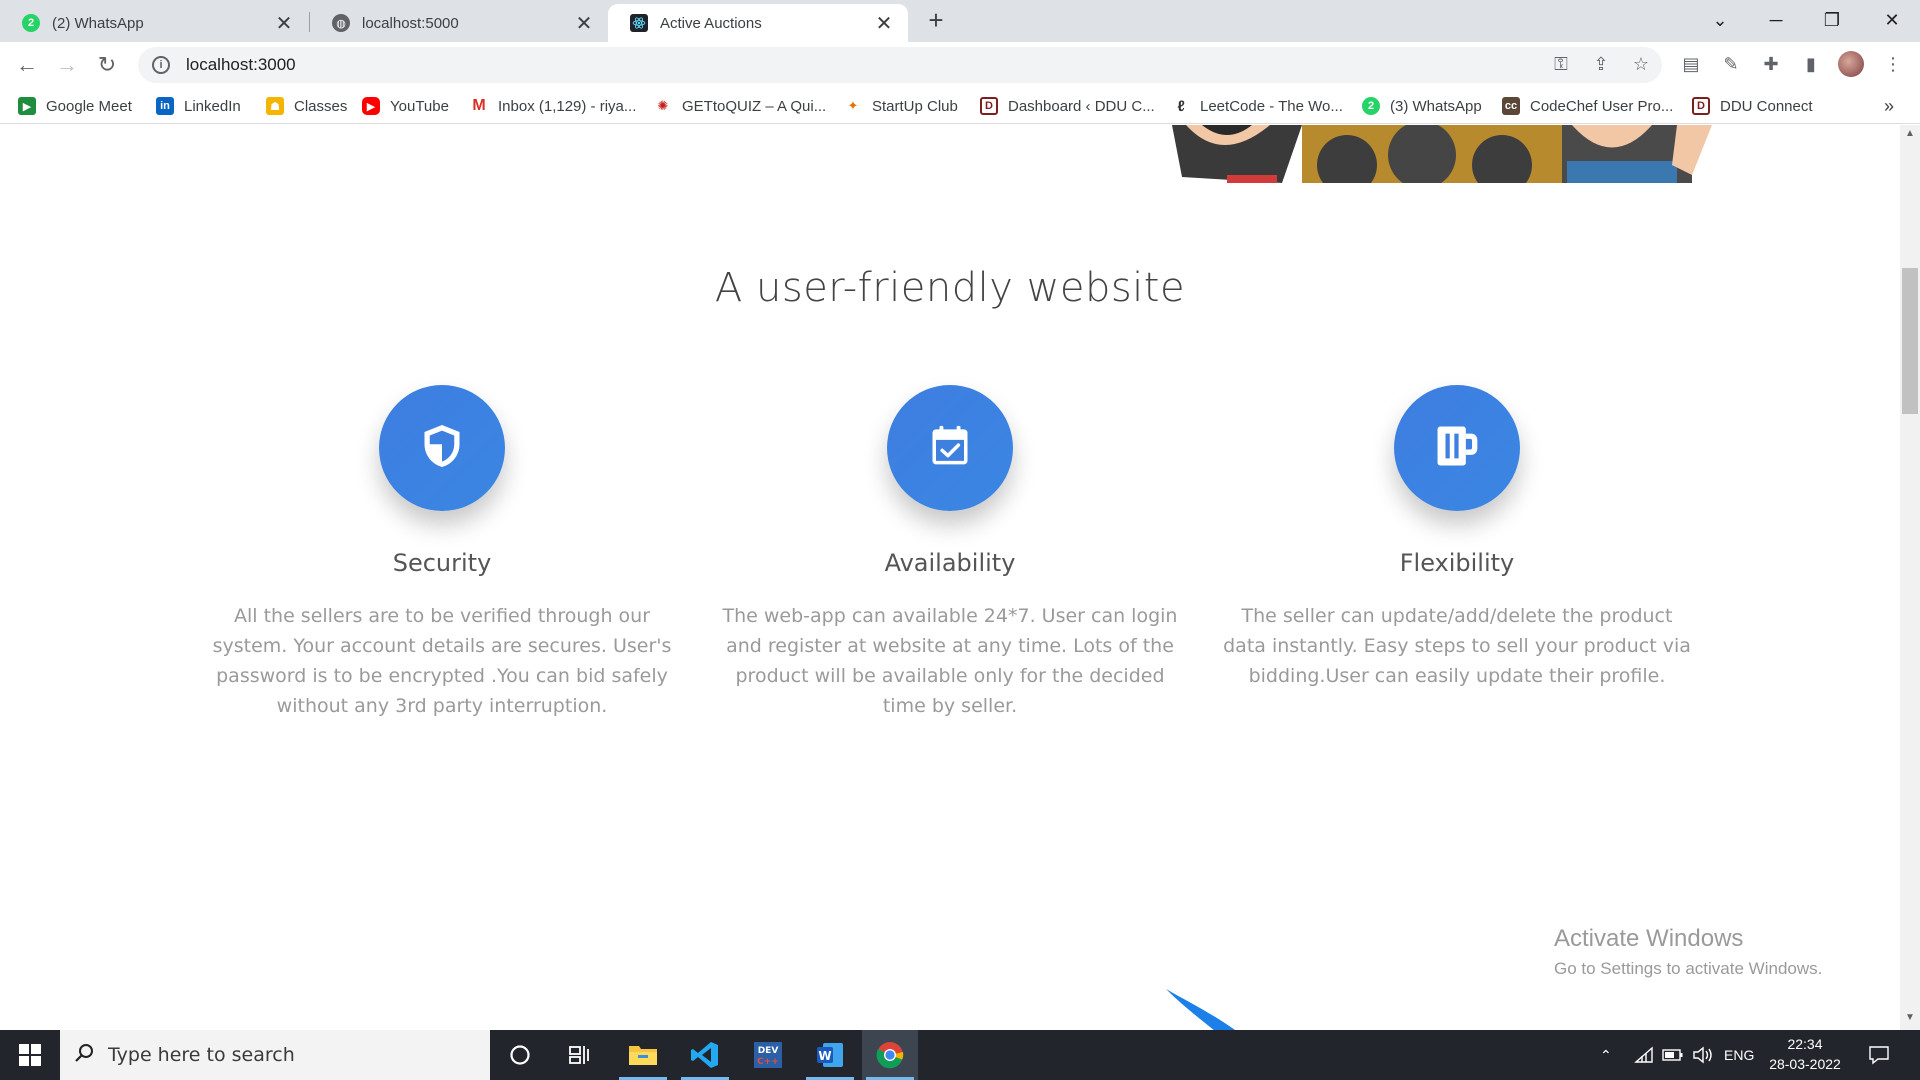 Image resolution: width=1920 pixels, height=1080 pixels. What do you see at coordinates (1644, 1055) in the screenshot?
I see `network-icon` at bounding box center [1644, 1055].